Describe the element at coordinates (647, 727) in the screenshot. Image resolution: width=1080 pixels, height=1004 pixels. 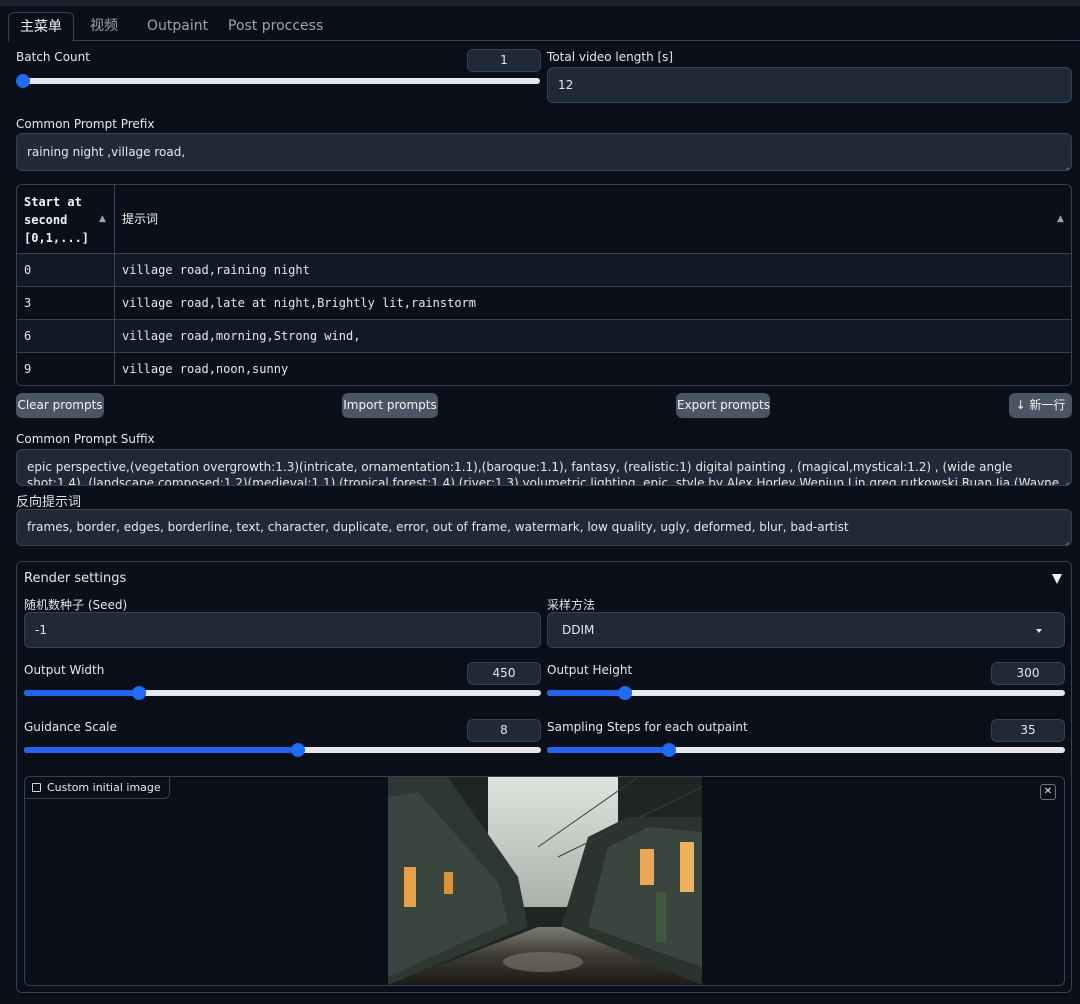
I see `sampling-steps-label: Sampling Steps for each outpaint` at that location.